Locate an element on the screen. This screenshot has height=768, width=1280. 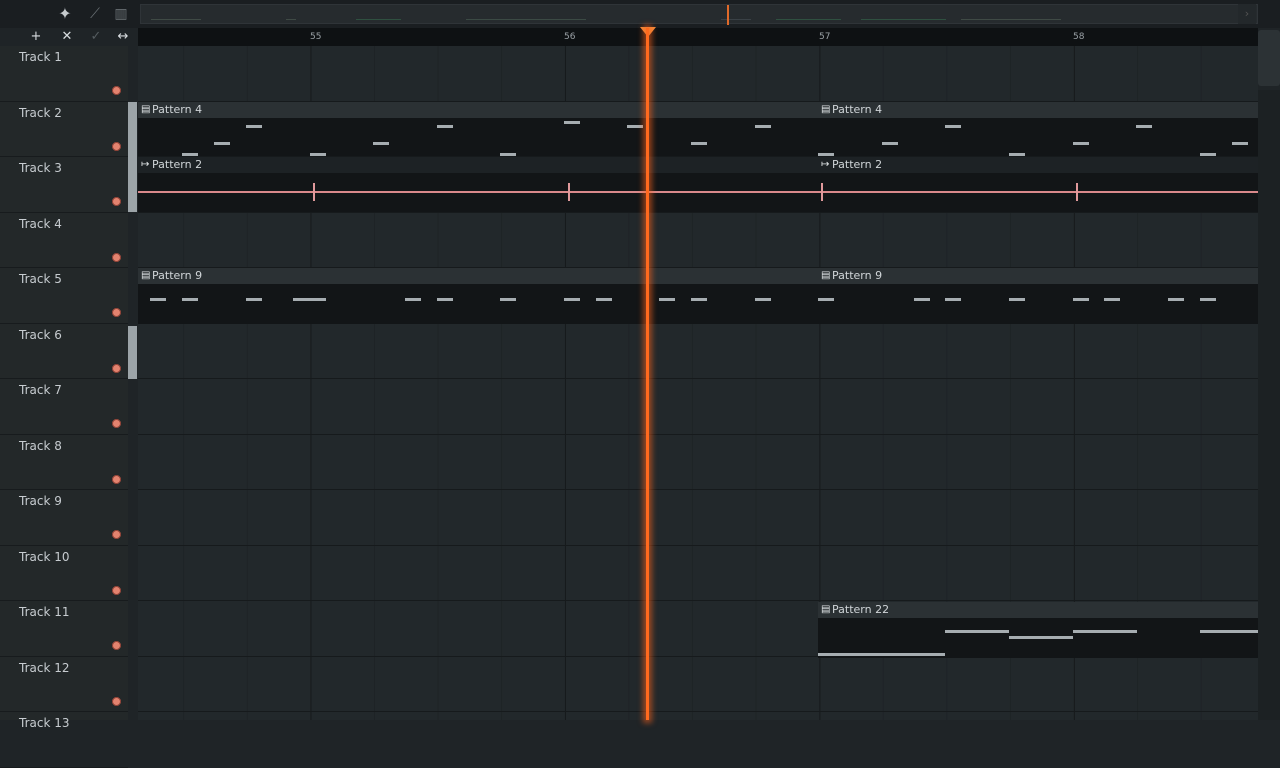
track-header: Track 7 is located at coordinates (64, 407).